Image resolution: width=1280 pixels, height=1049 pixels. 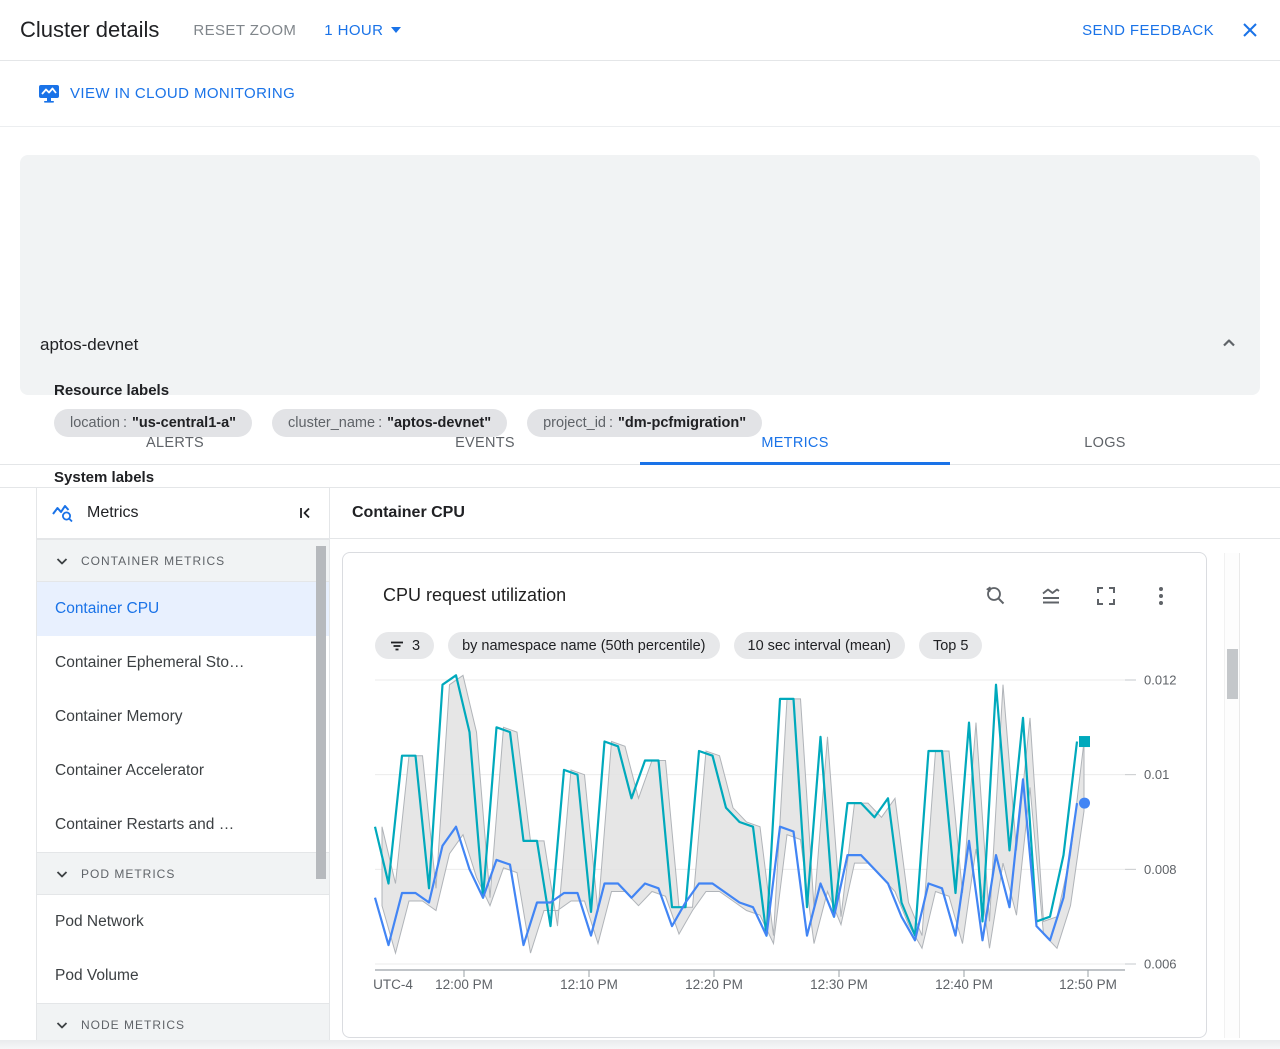 What do you see at coordinates (104, 477) in the screenshot?
I see `system-labels-title: System labels` at bounding box center [104, 477].